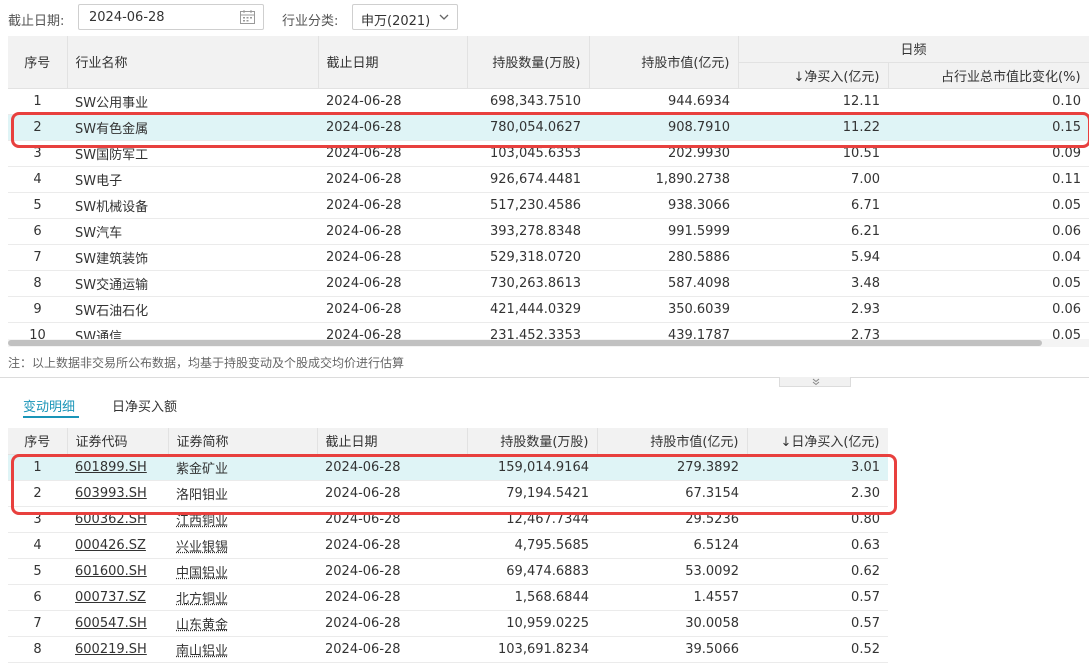  Describe the element at coordinates (544, 377) in the screenshot. I see `panel-divider` at that location.